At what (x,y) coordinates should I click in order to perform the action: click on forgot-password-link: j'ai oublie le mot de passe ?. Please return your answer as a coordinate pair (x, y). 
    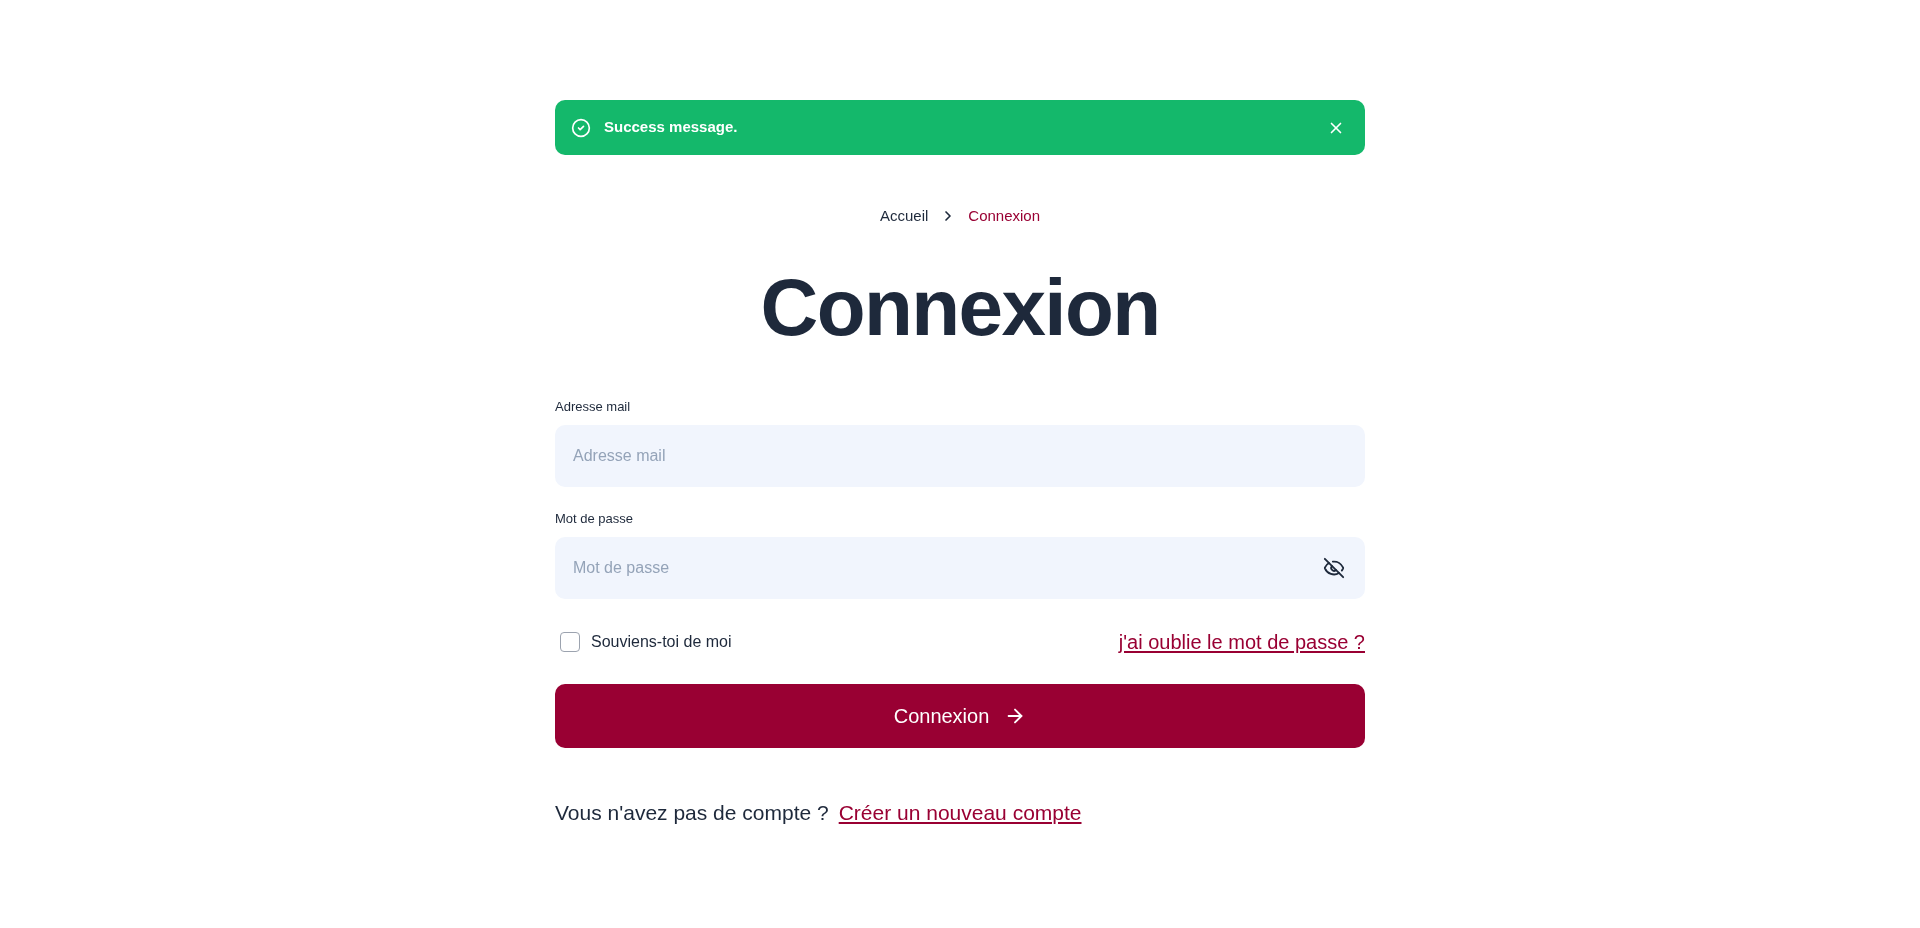
    Looking at the image, I should click on (1241, 642).